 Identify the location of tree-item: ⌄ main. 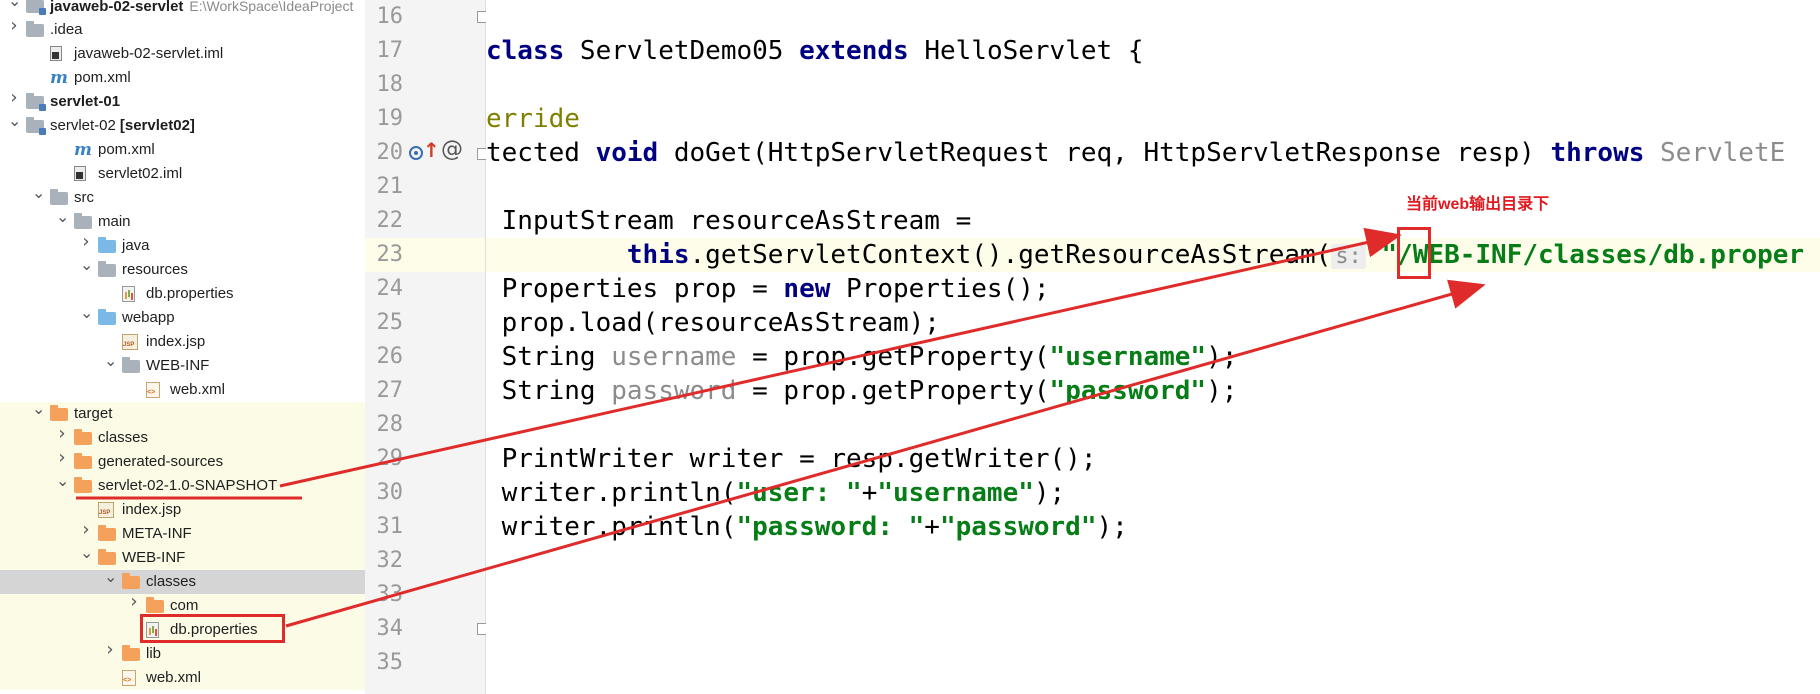
(182, 221).